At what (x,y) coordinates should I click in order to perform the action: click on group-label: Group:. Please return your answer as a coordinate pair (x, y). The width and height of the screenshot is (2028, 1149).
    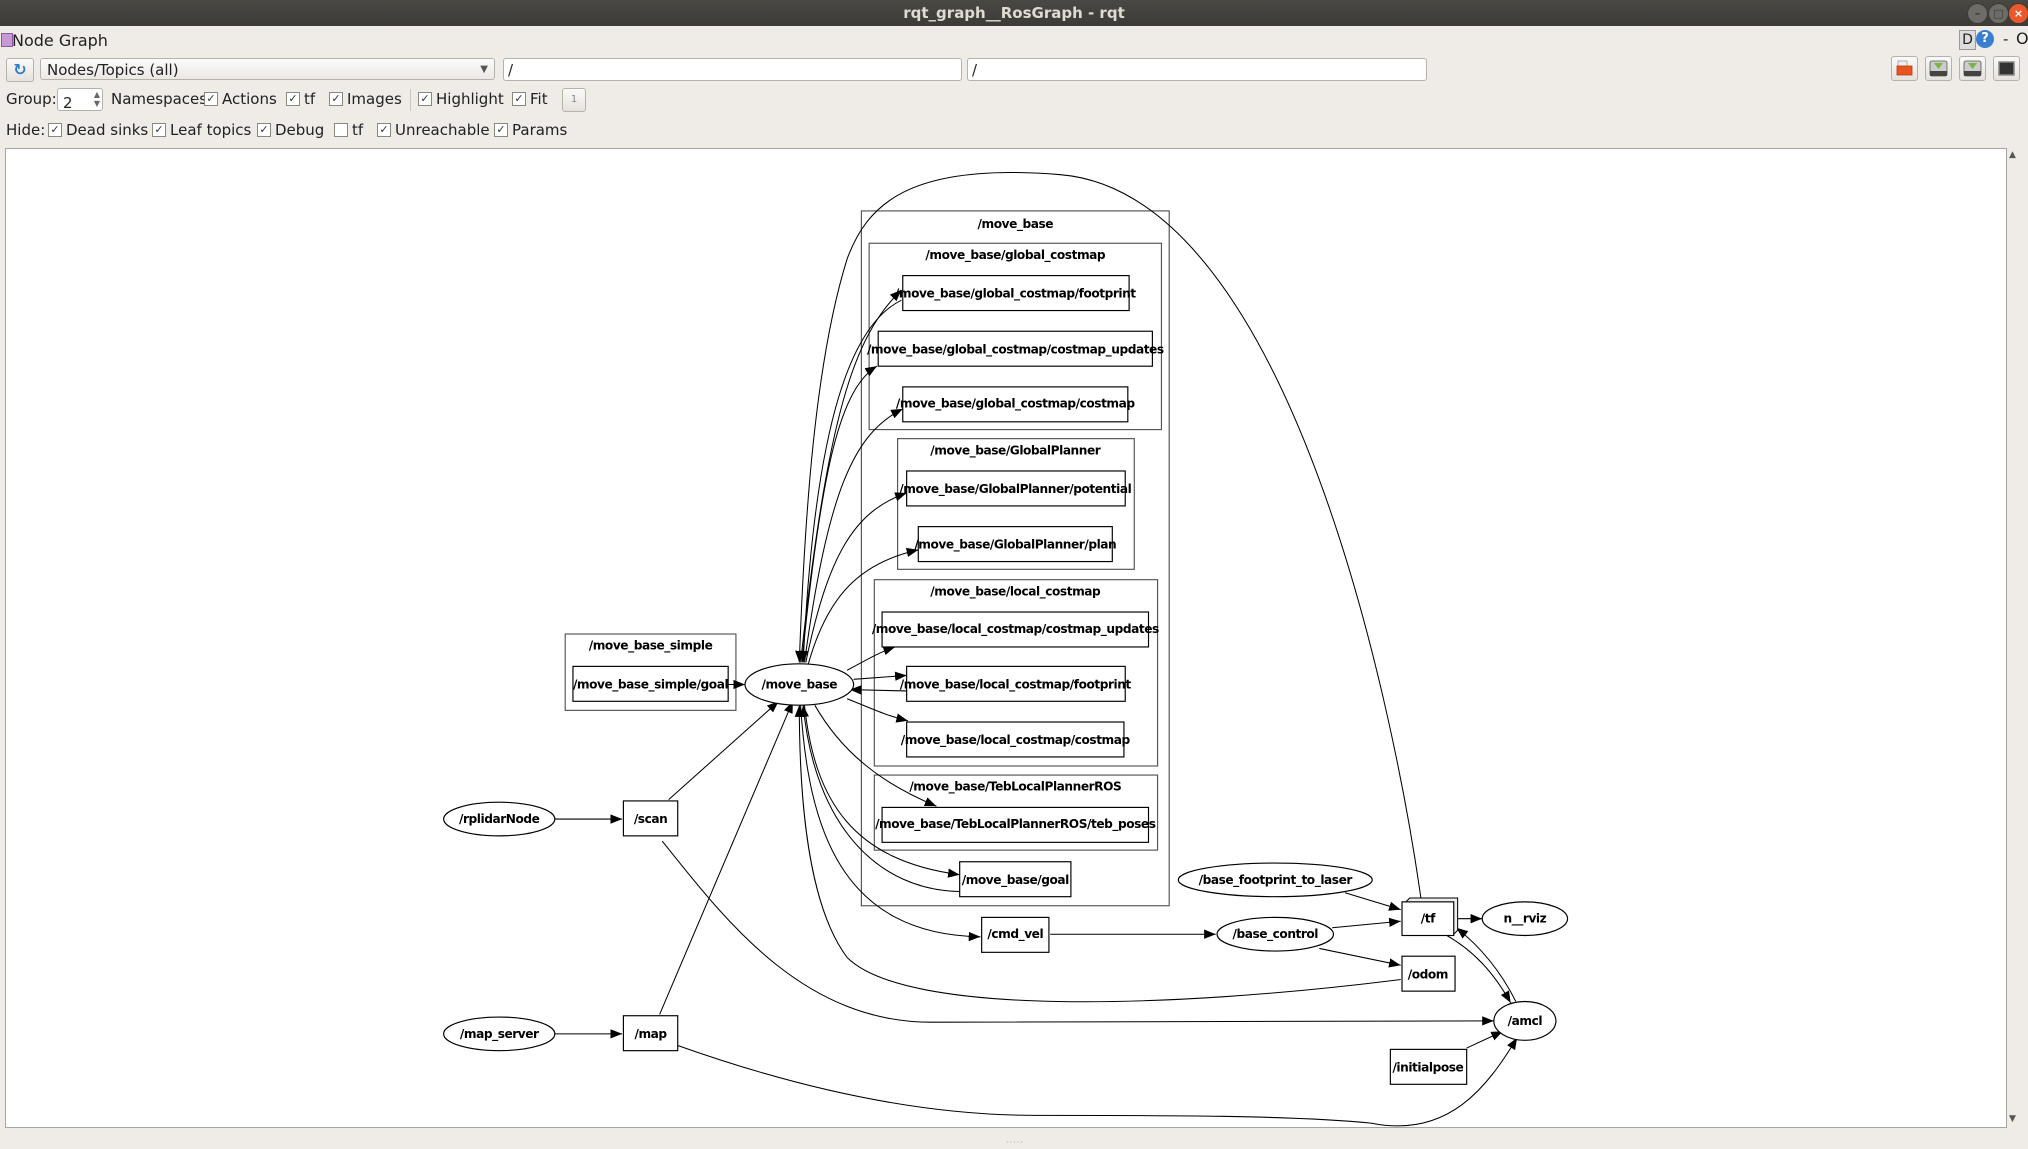
    Looking at the image, I should click on (31, 99).